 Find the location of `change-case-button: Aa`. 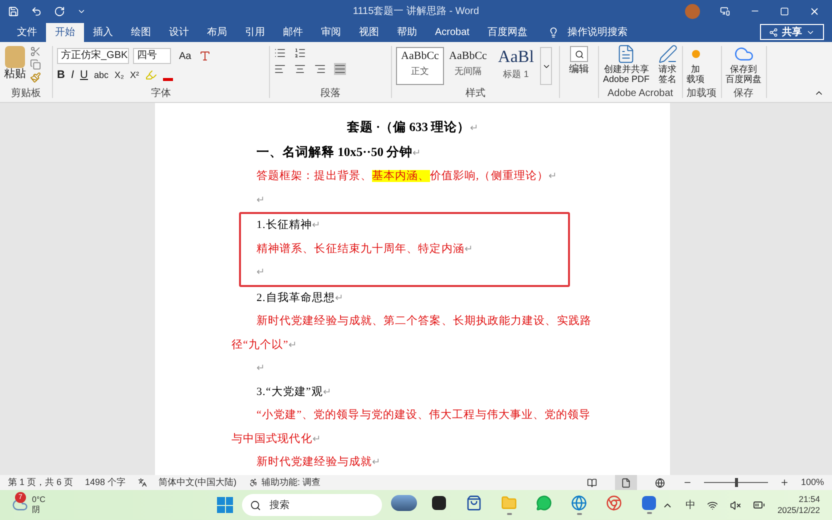

change-case-button: Aa is located at coordinates (185, 56).